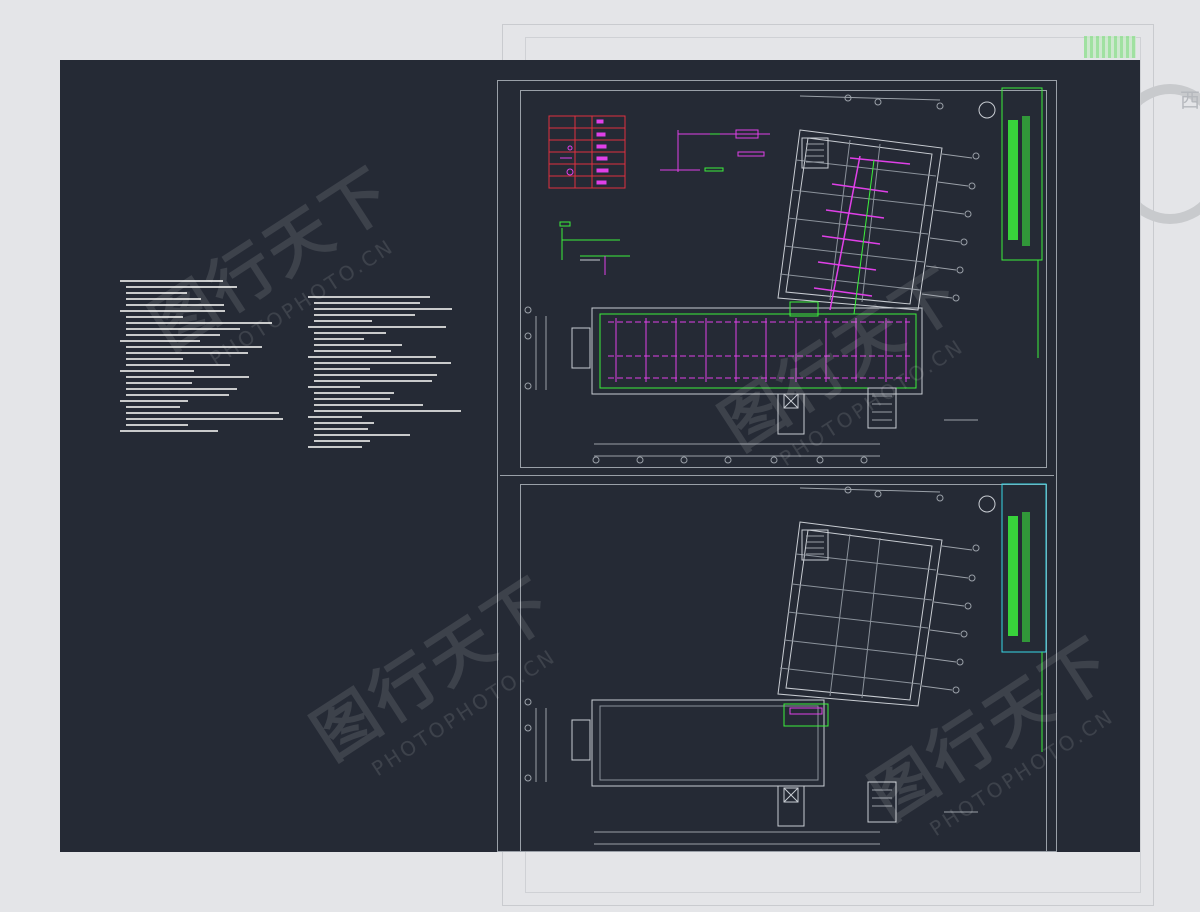 Image resolution: width=1200 pixels, height=912 pixels. What do you see at coordinates (860, 614) in the screenshot?
I see `lower-vertical-wing` at bounding box center [860, 614].